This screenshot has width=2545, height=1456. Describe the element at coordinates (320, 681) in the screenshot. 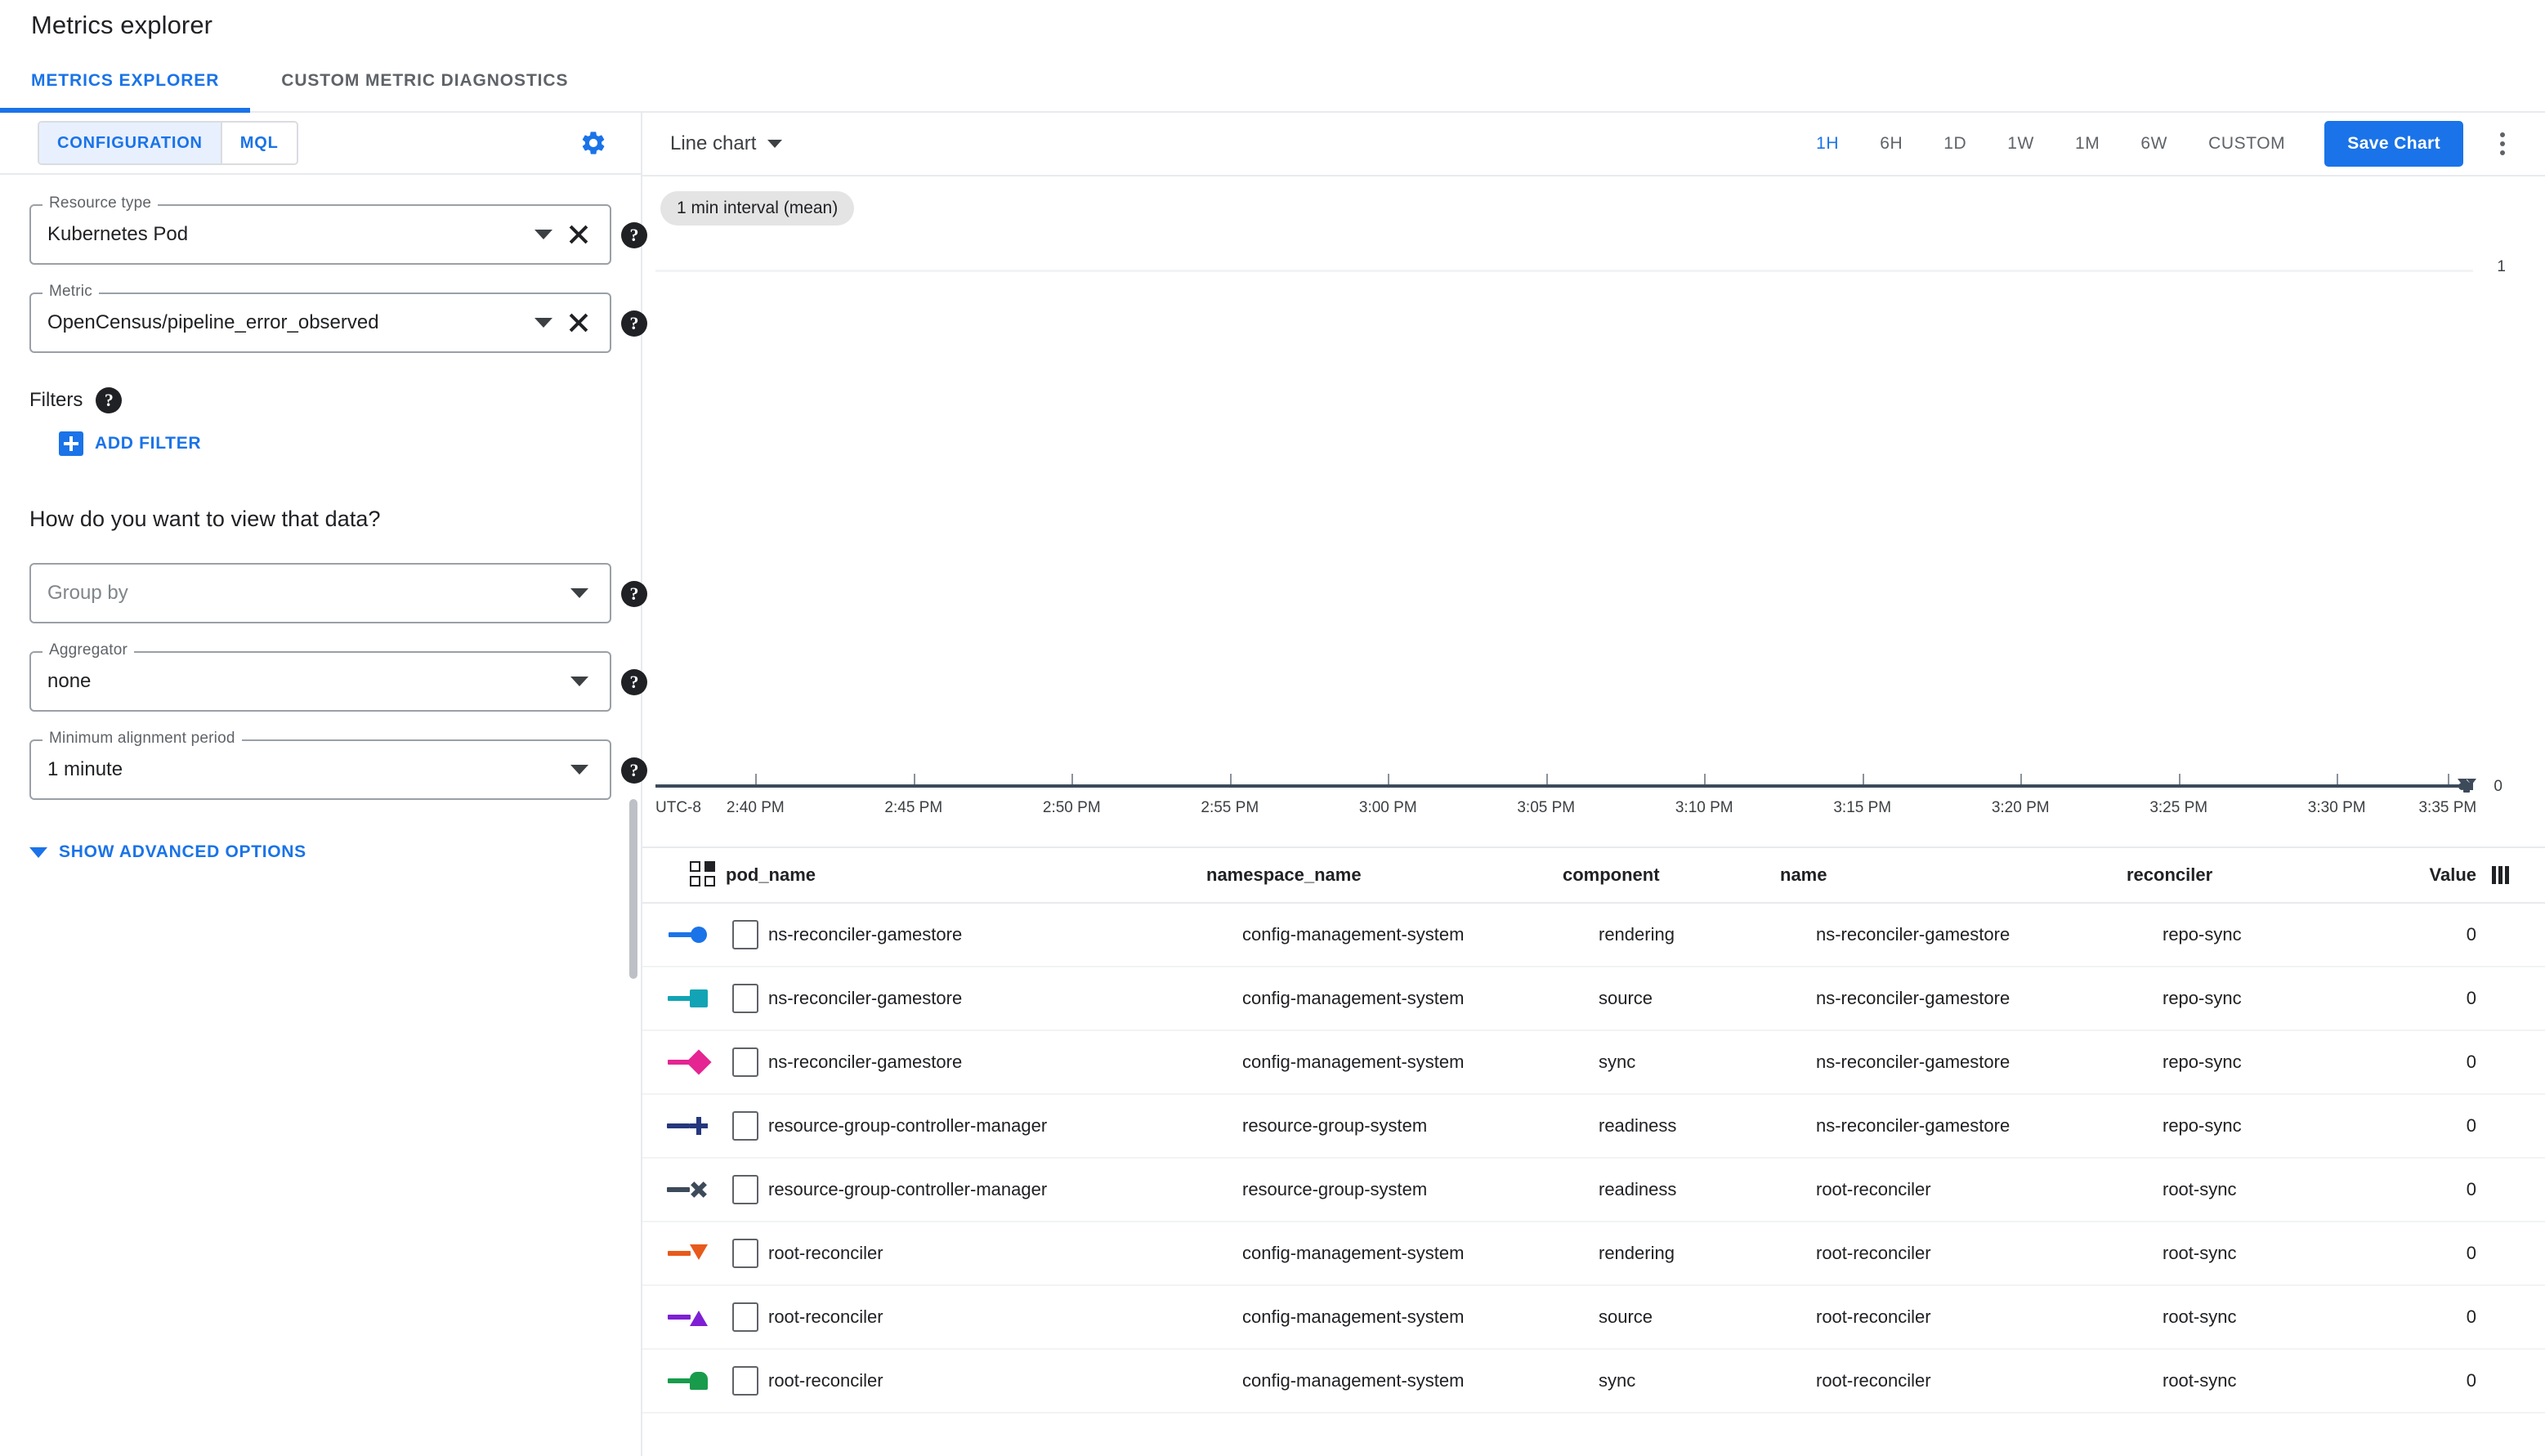

I see `aggregator-select: none` at that location.